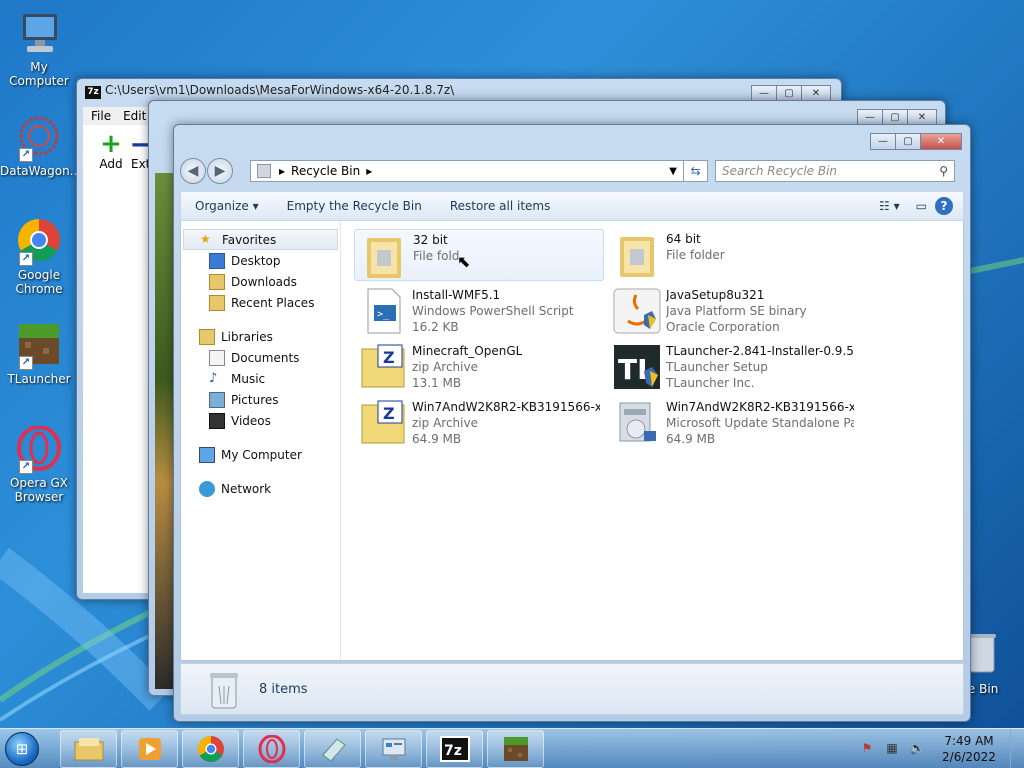  Describe the element at coordinates (260, 420) in the screenshot. I see `nav-videos: Videos` at that location.